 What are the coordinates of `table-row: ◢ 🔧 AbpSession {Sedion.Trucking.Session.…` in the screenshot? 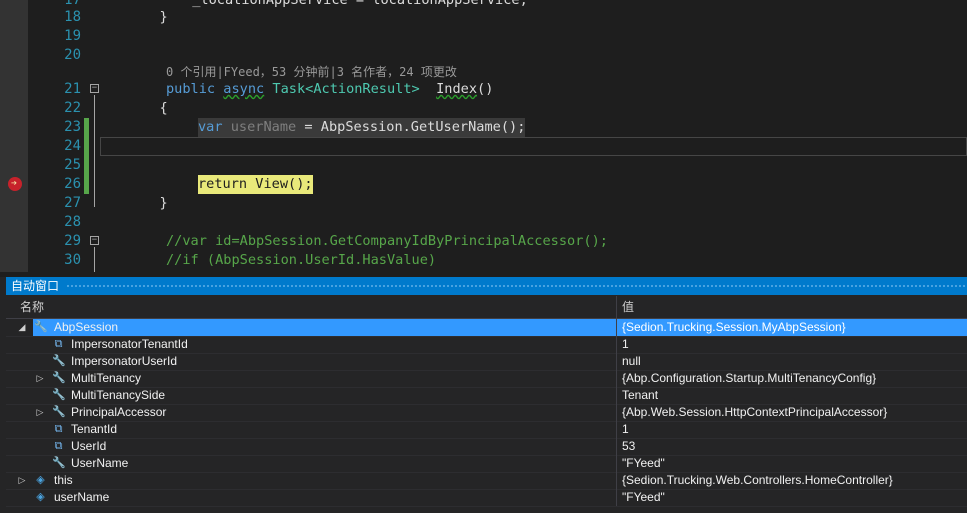 It's located at (486, 328).